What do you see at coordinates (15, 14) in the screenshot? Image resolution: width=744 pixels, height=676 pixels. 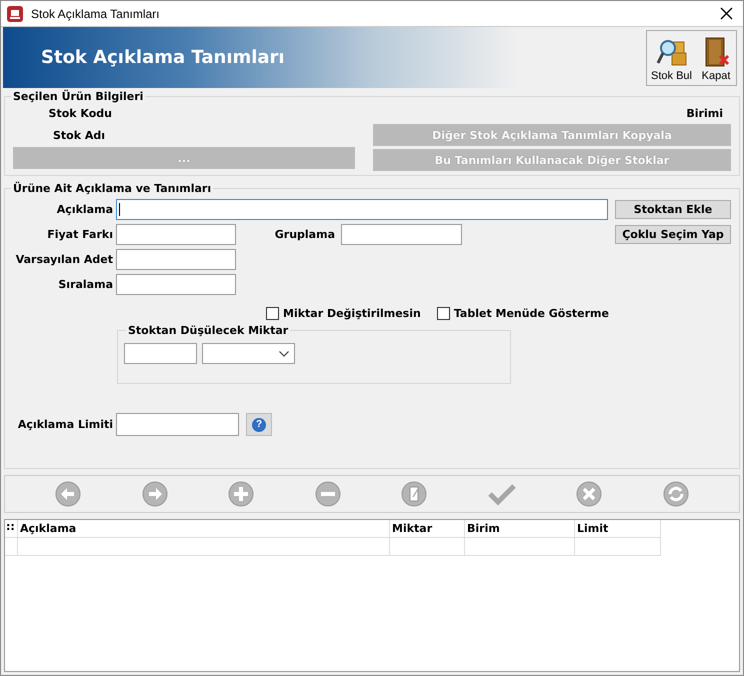 I see `app-icon` at bounding box center [15, 14].